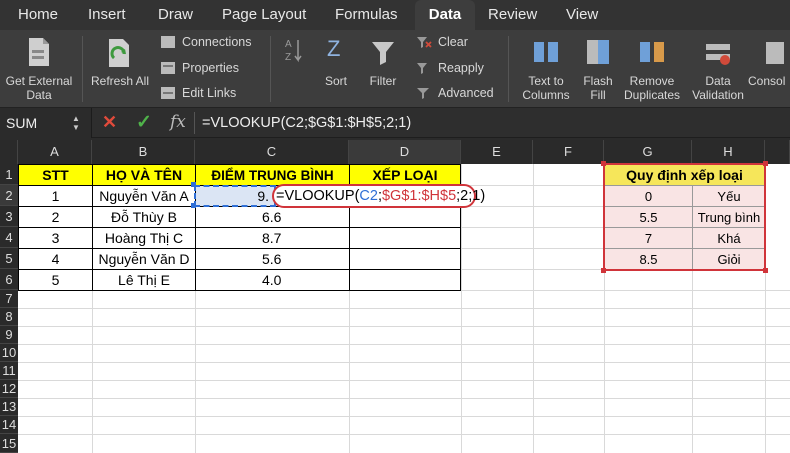 This screenshot has height=453, width=790. What do you see at coordinates (306, 123) in the screenshot?
I see `formula-input: =VLOOKUP(C2;$G$1:$H$5;2;1)` at bounding box center [306, 123].